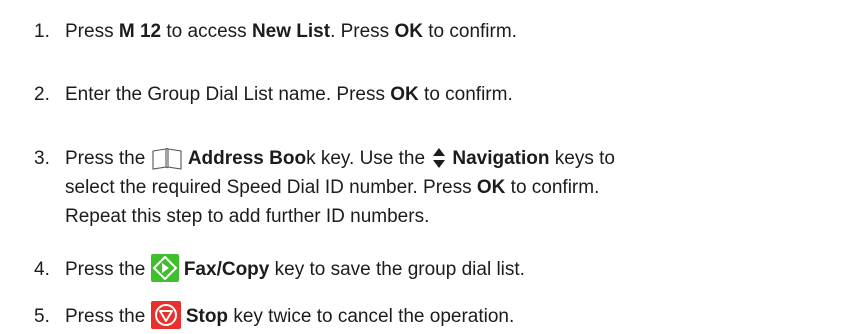 Image resolution: width=858 pixels, height=334 pixels. What do you see at coordinates (167, 158) in the screenshot?
I see `address-book-icon` at bounding box center [167, 158].